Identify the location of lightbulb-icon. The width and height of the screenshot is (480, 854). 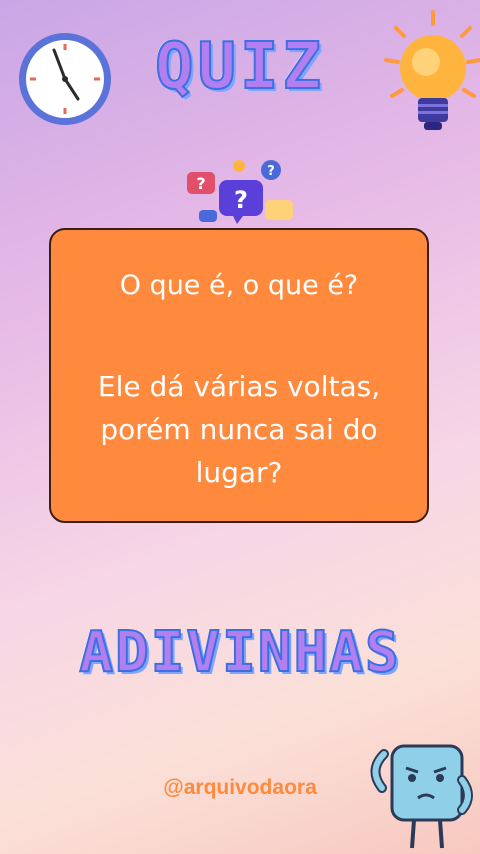
(432, 70).